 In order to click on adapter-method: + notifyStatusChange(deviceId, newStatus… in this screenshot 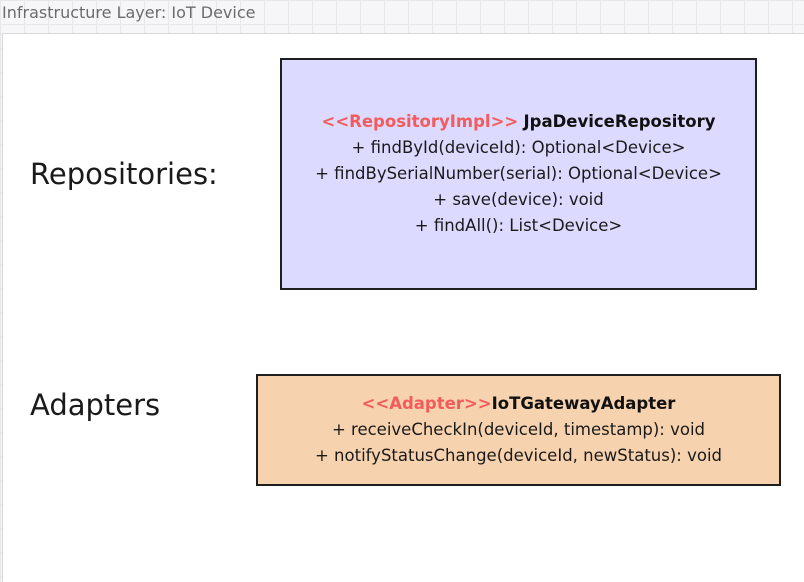, I will do `click(518, 455)`.